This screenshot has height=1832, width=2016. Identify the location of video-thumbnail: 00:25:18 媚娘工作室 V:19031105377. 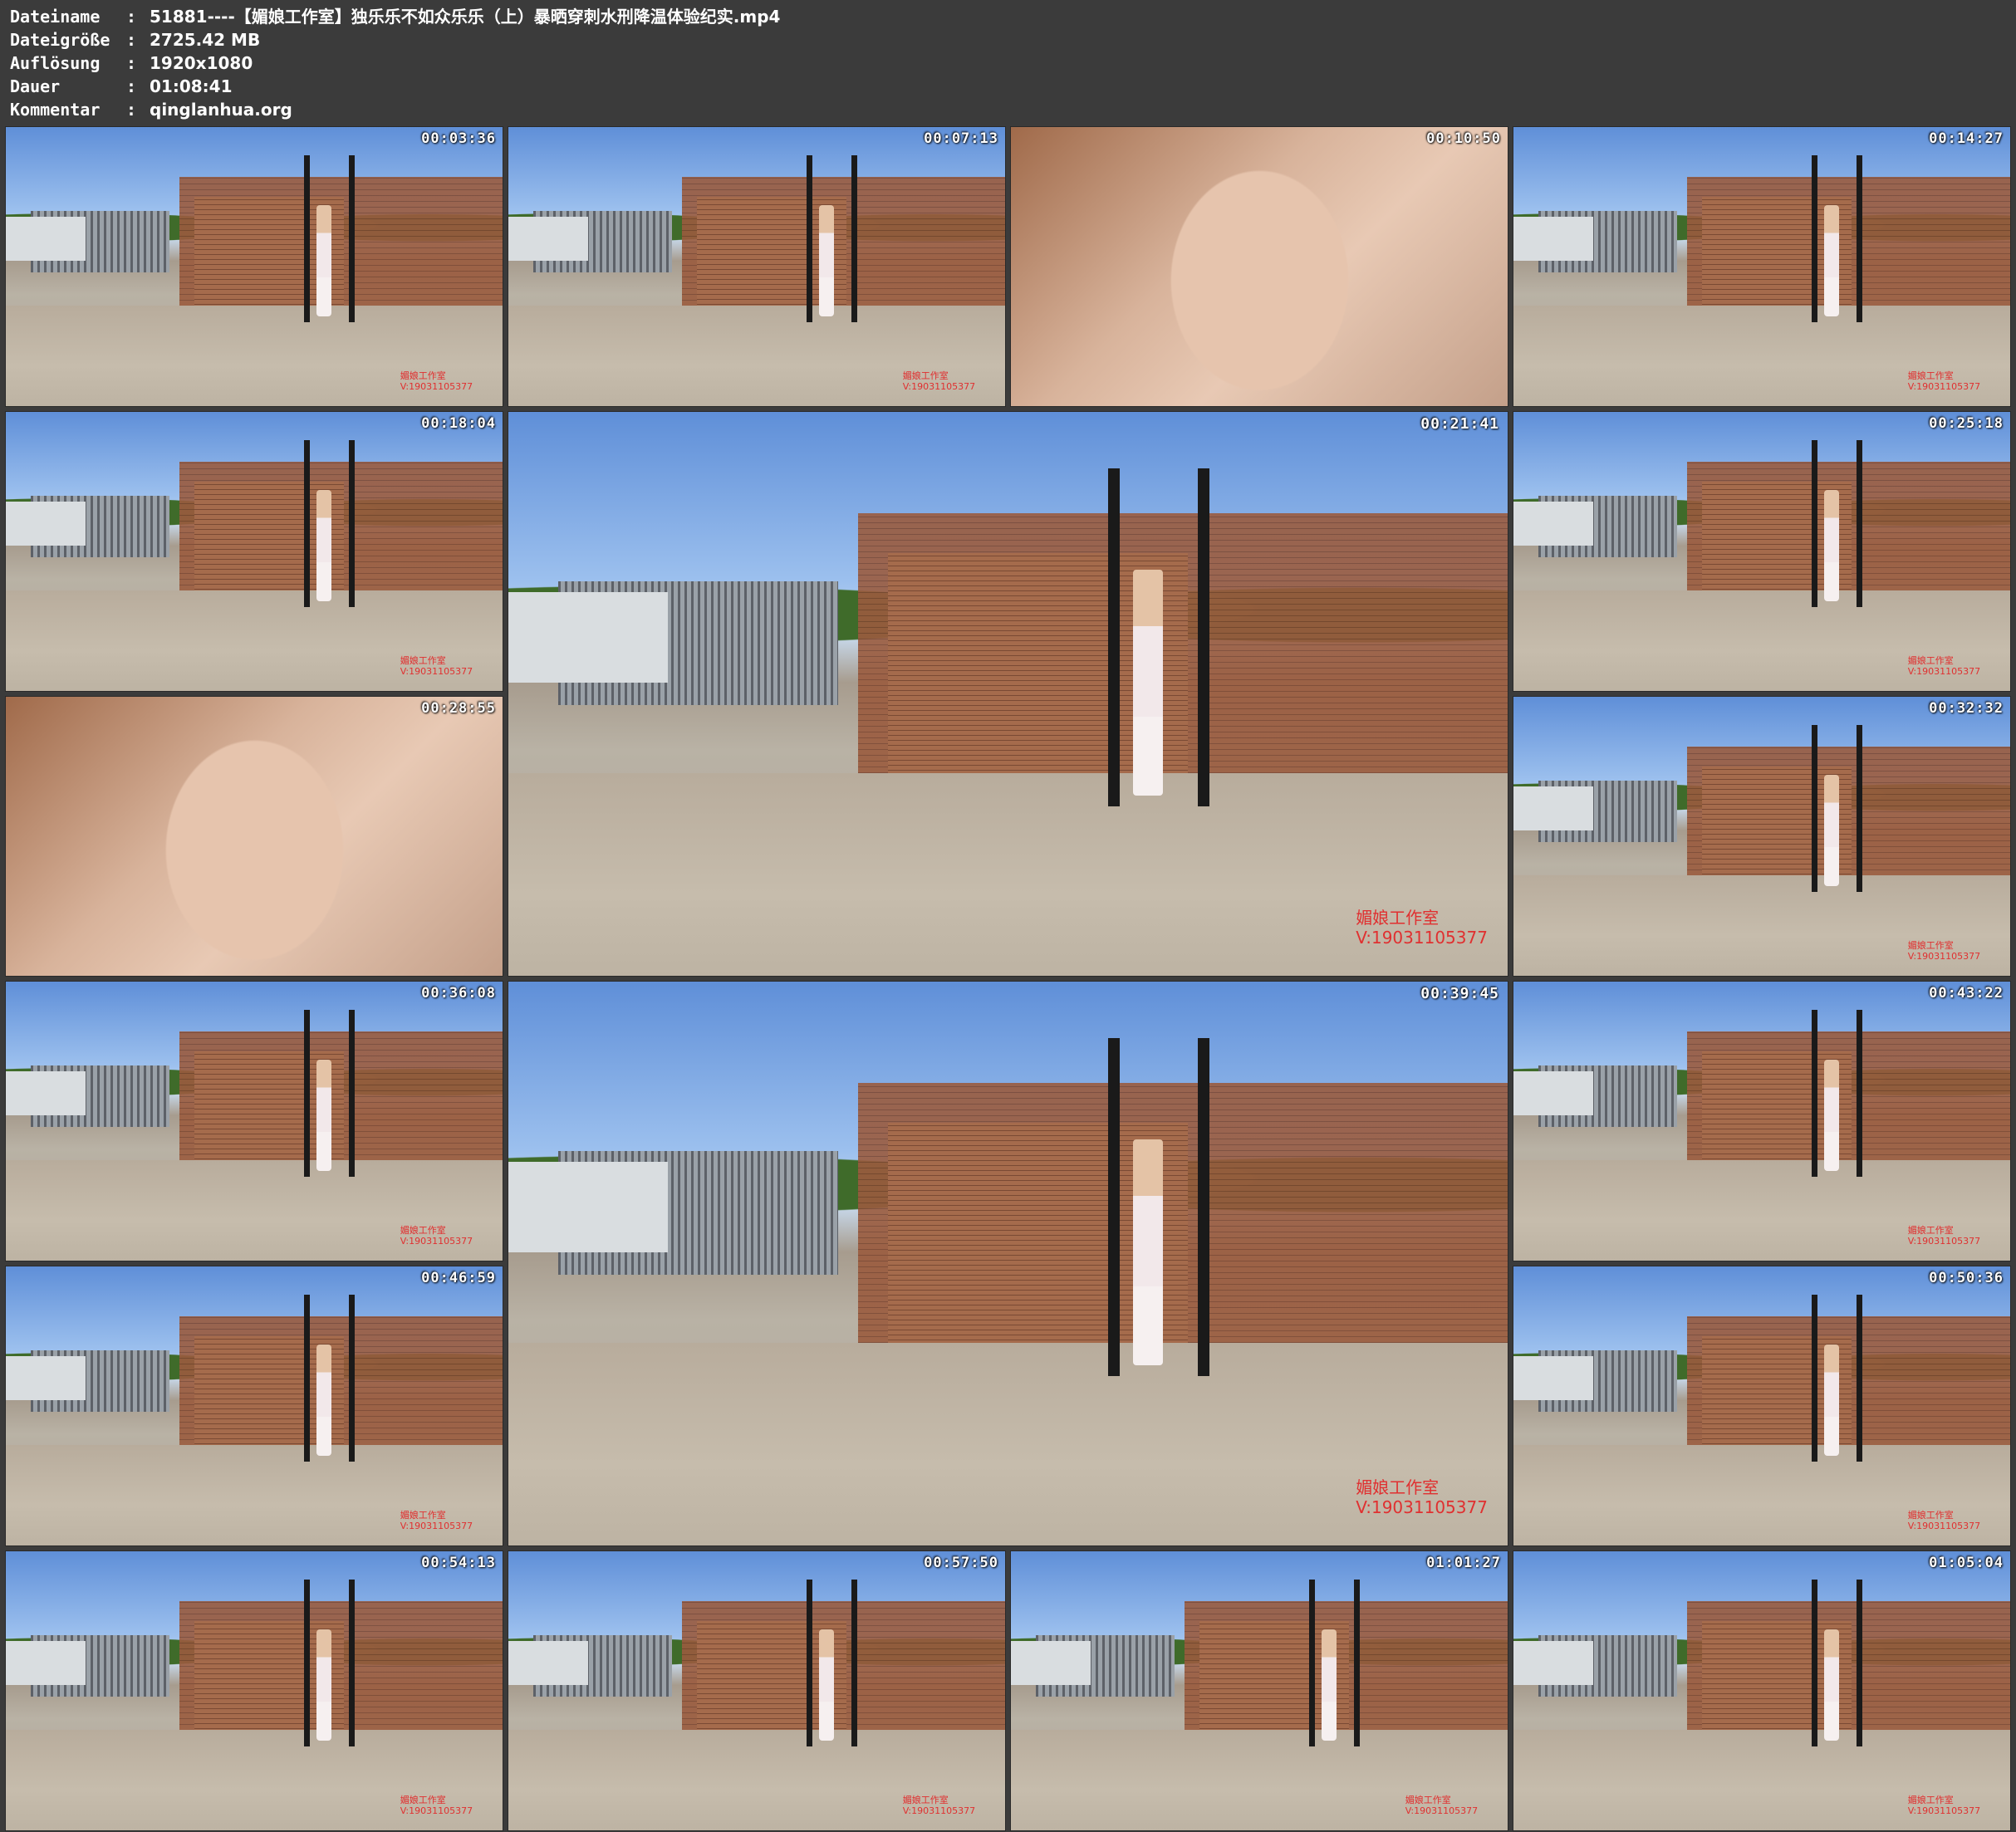
(1762, 551).